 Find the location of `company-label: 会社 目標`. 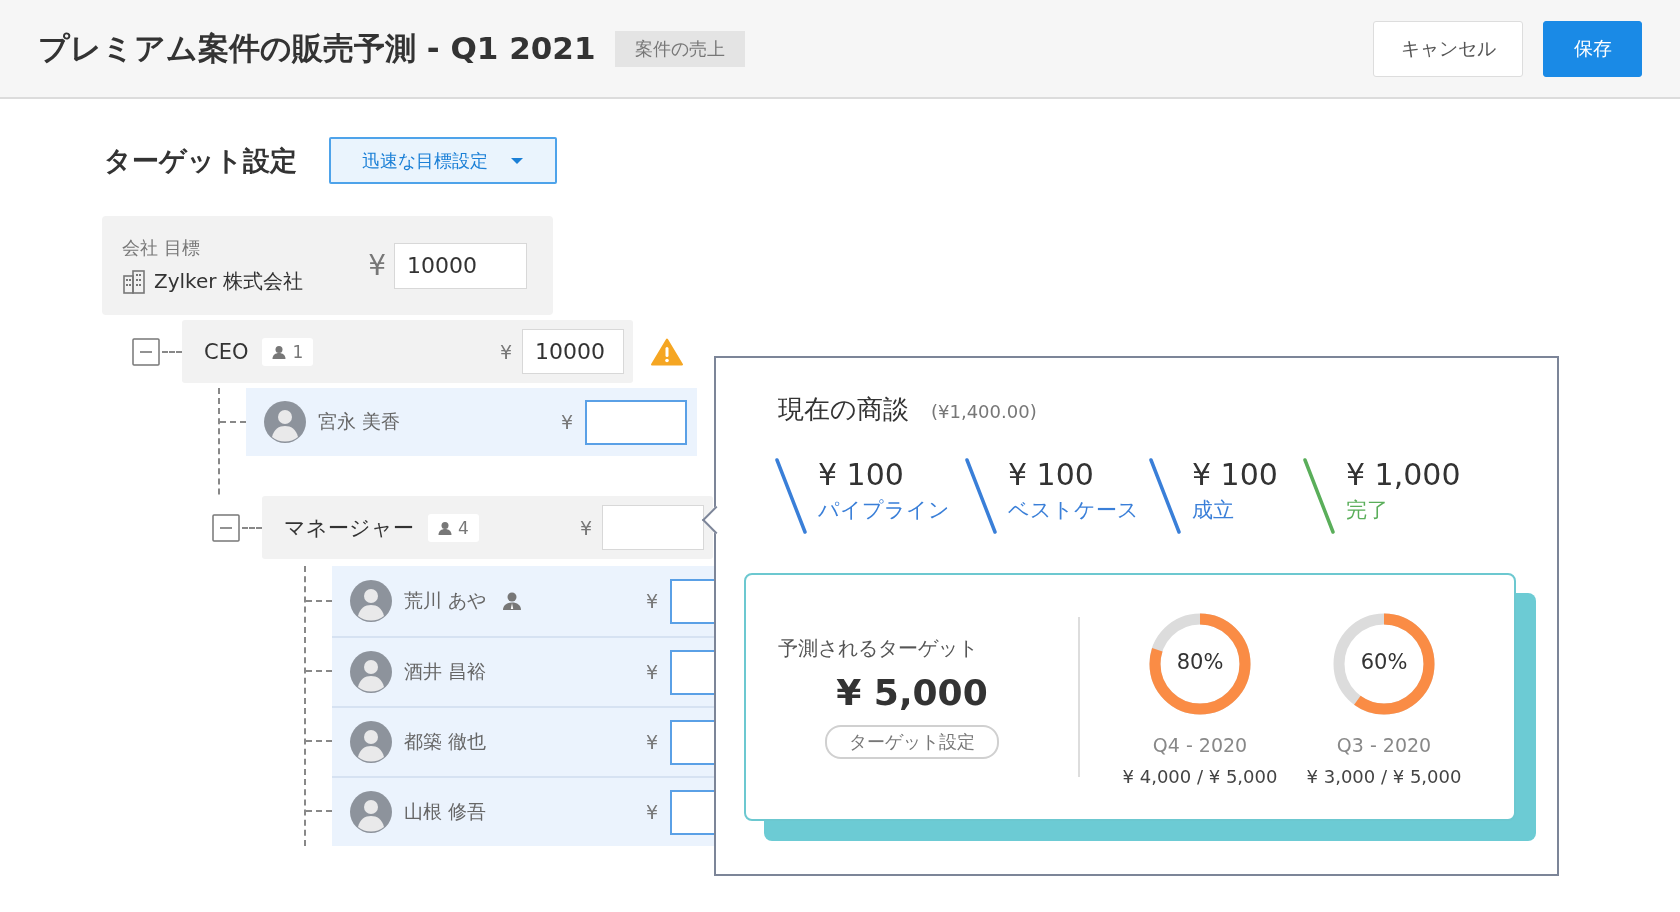

company-label: 会社 目標 is located at coordinates (161, 248).